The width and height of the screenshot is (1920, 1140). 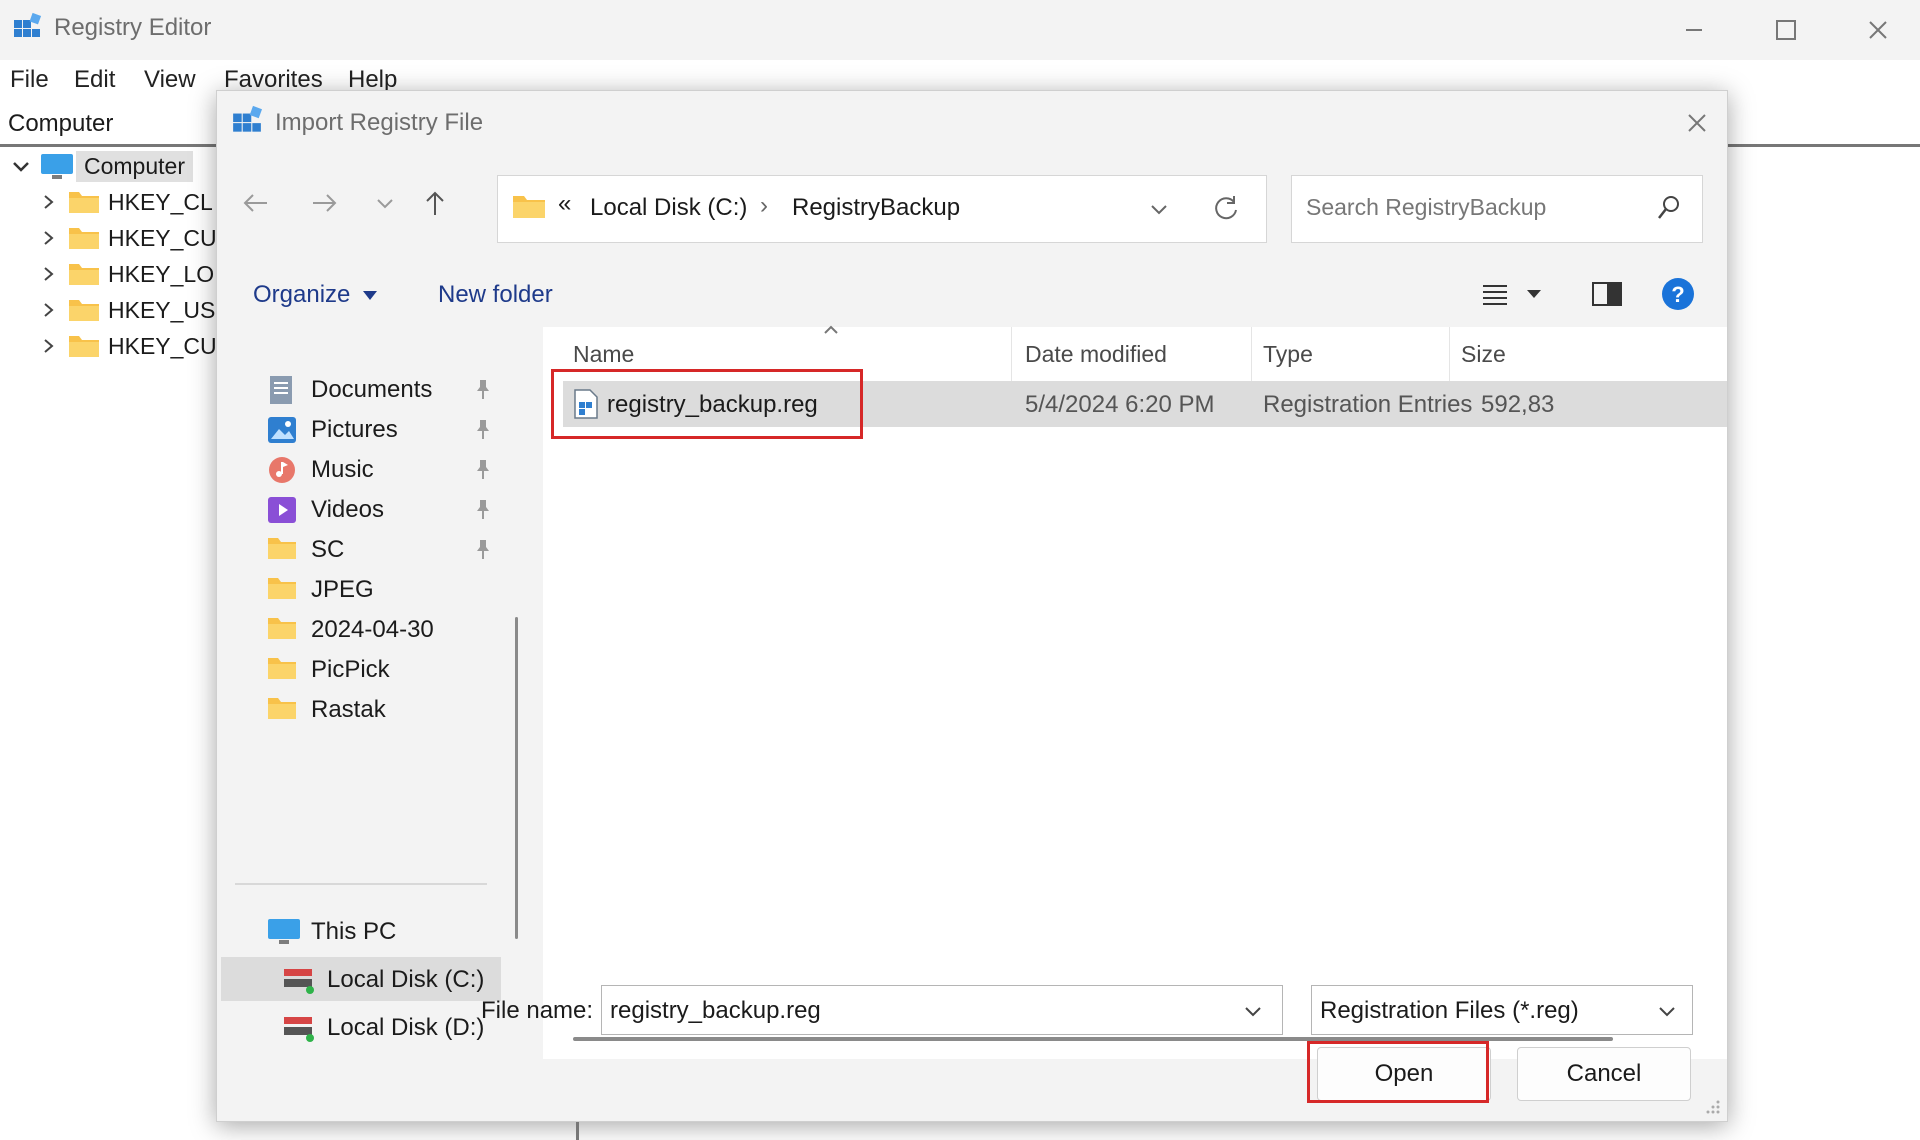 What do you see at coordinates (1398, 1072) in the screenshot?
I see `open-highlight-annotation` at bounding box center [1398, 1072].